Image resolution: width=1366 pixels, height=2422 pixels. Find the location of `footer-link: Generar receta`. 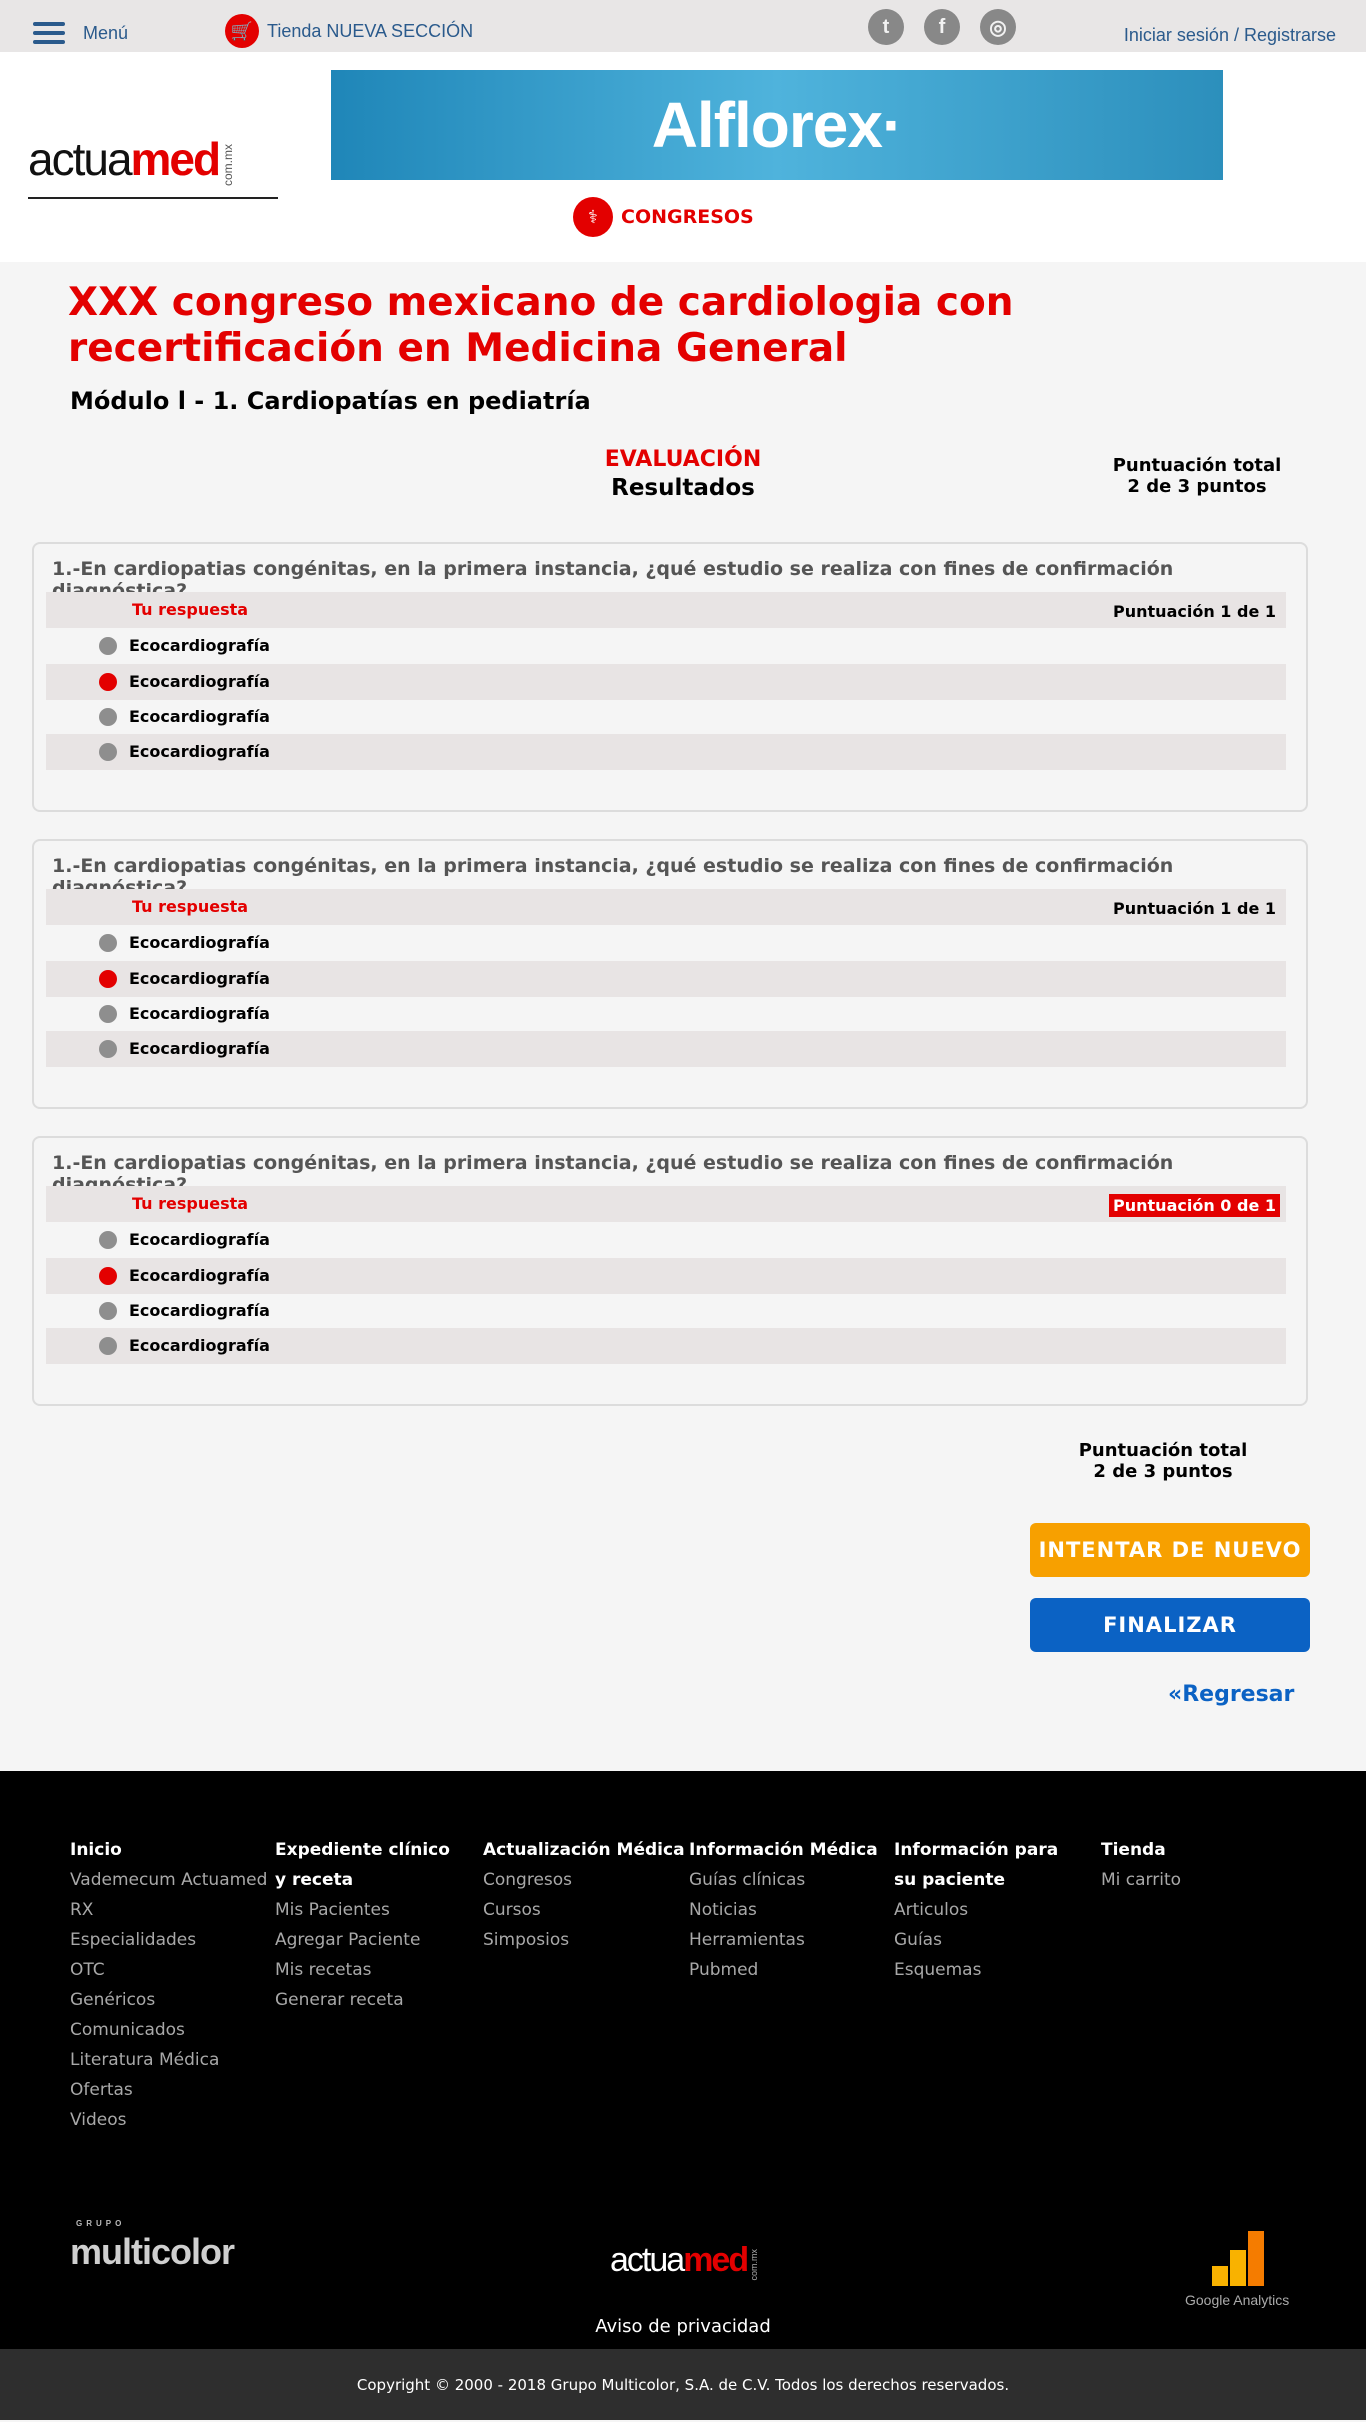

footer-link: Generar receta is located at coordinates (362, 2000).